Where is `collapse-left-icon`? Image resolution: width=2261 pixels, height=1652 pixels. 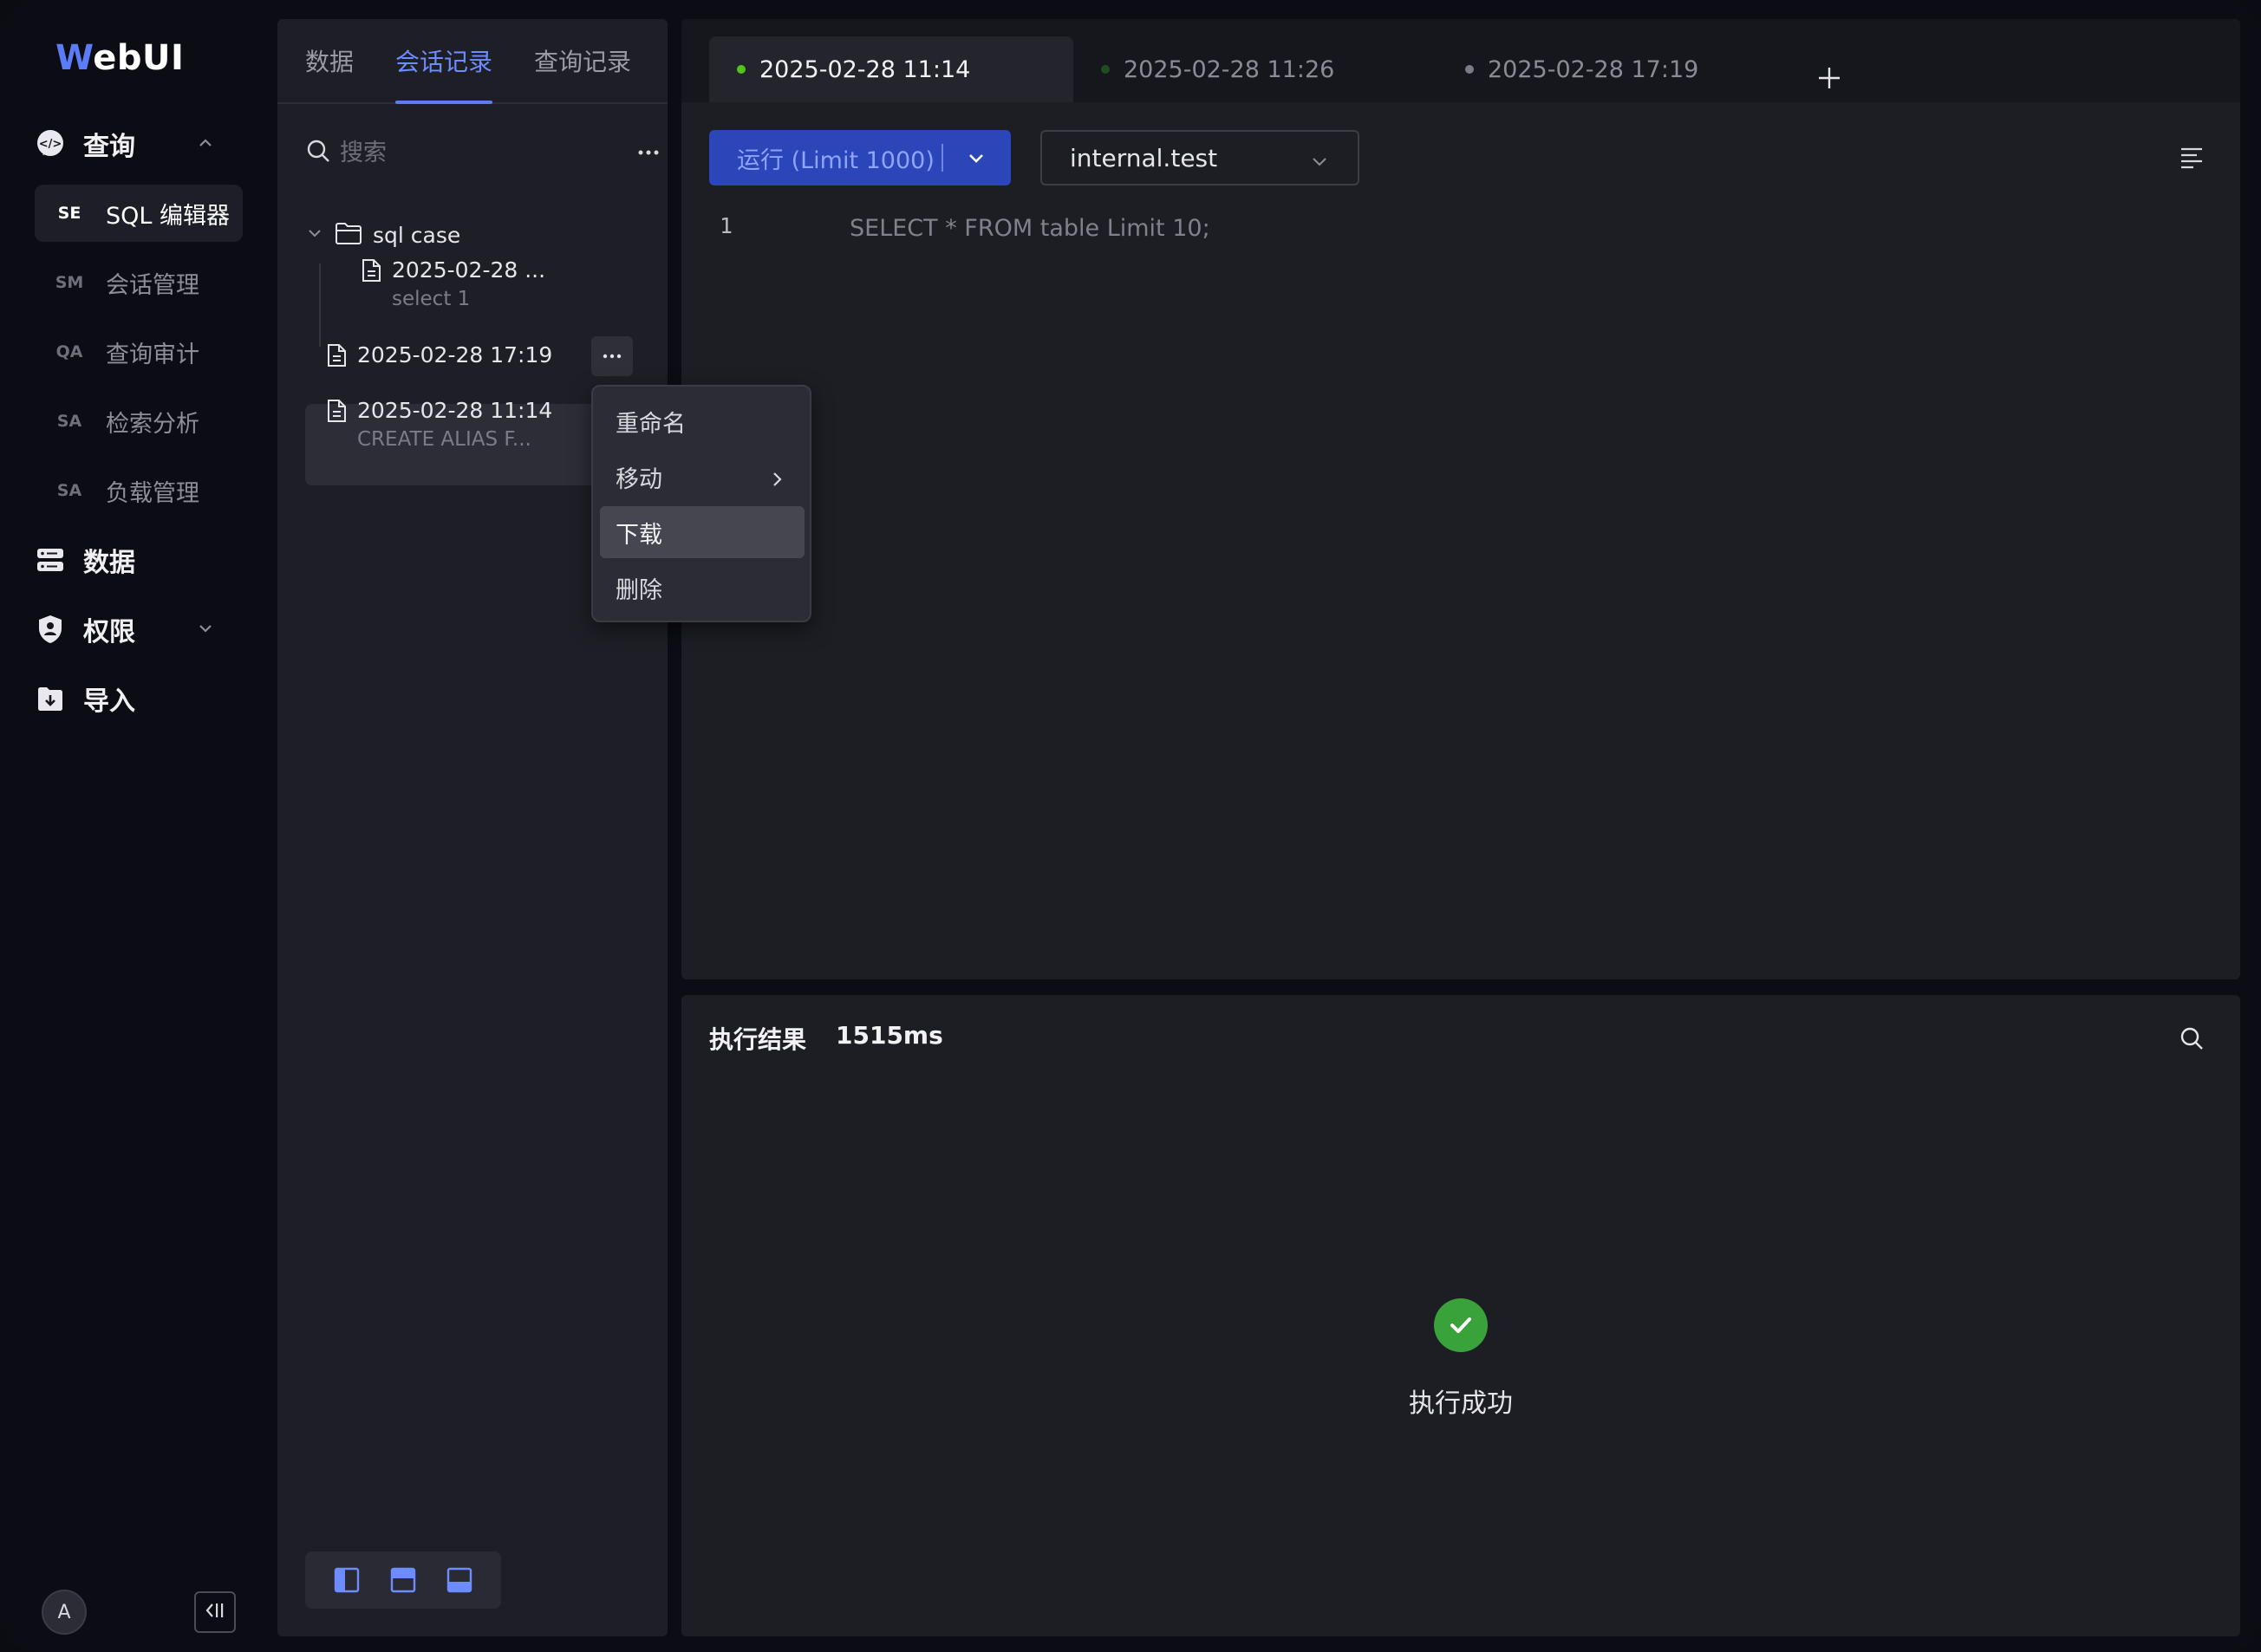 collapse-left-icon is located at coordinates (215, 1612).